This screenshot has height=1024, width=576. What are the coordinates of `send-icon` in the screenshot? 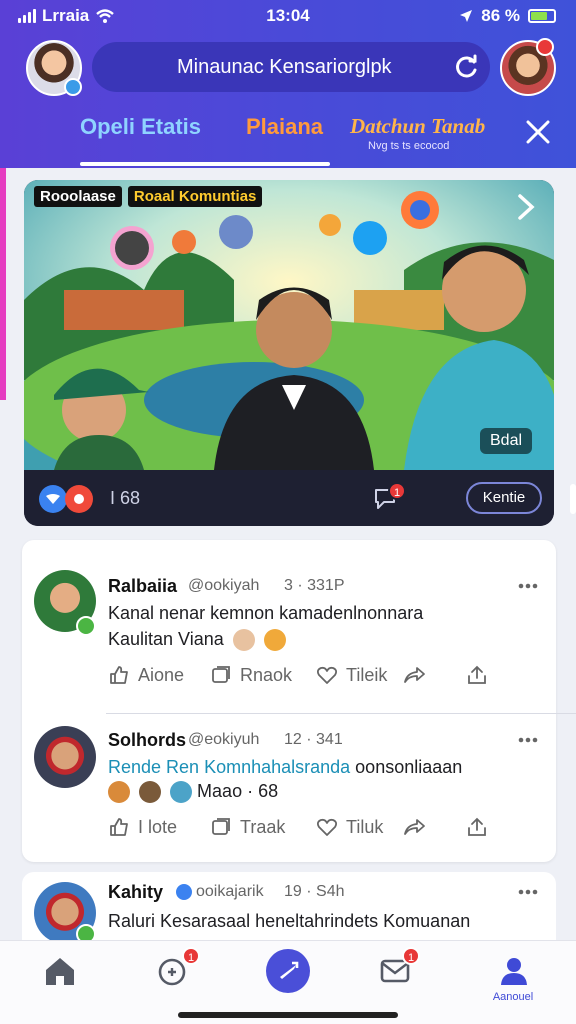 It's located at (289, 970).